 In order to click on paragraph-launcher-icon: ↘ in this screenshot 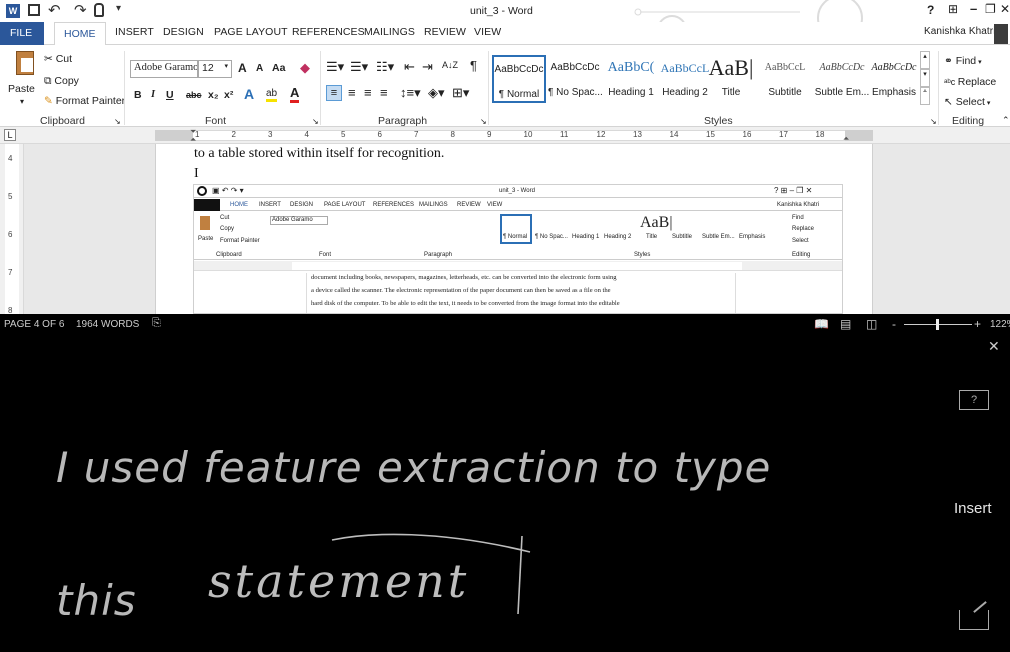, I will do `click(483, 121)`.